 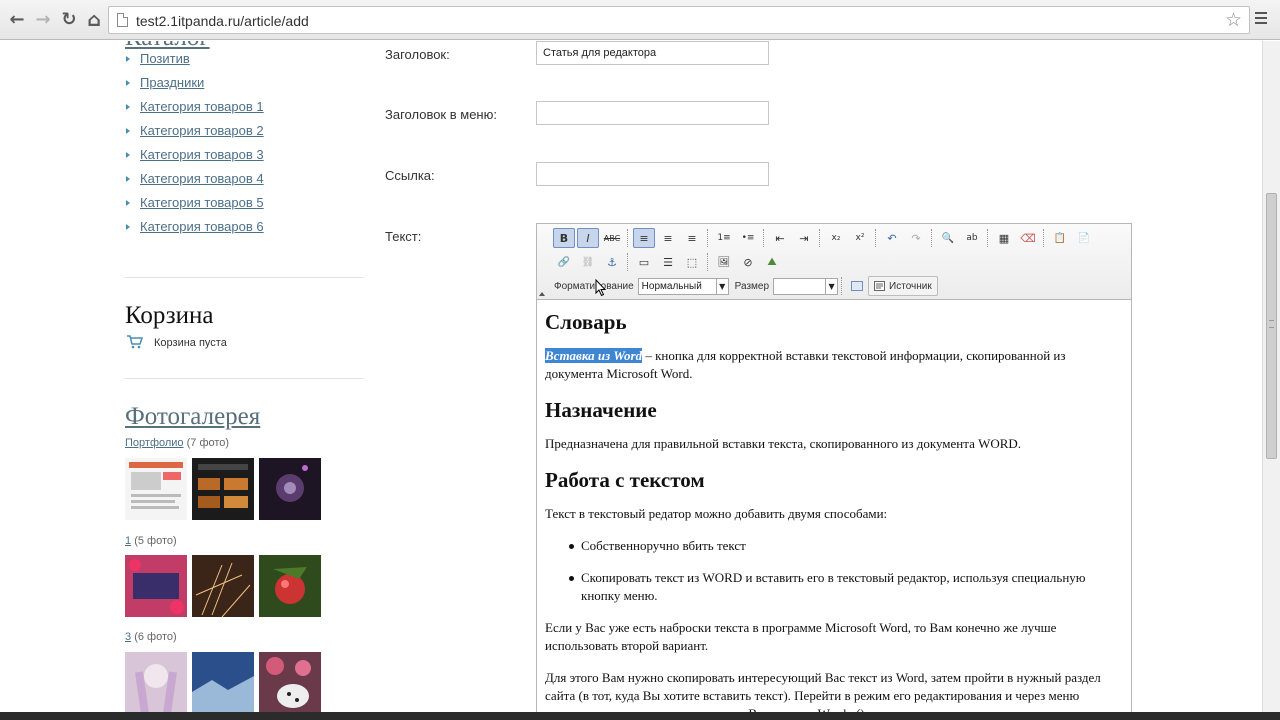 I want to click on mouse-cursor-icon, so click(x=601, y=288).